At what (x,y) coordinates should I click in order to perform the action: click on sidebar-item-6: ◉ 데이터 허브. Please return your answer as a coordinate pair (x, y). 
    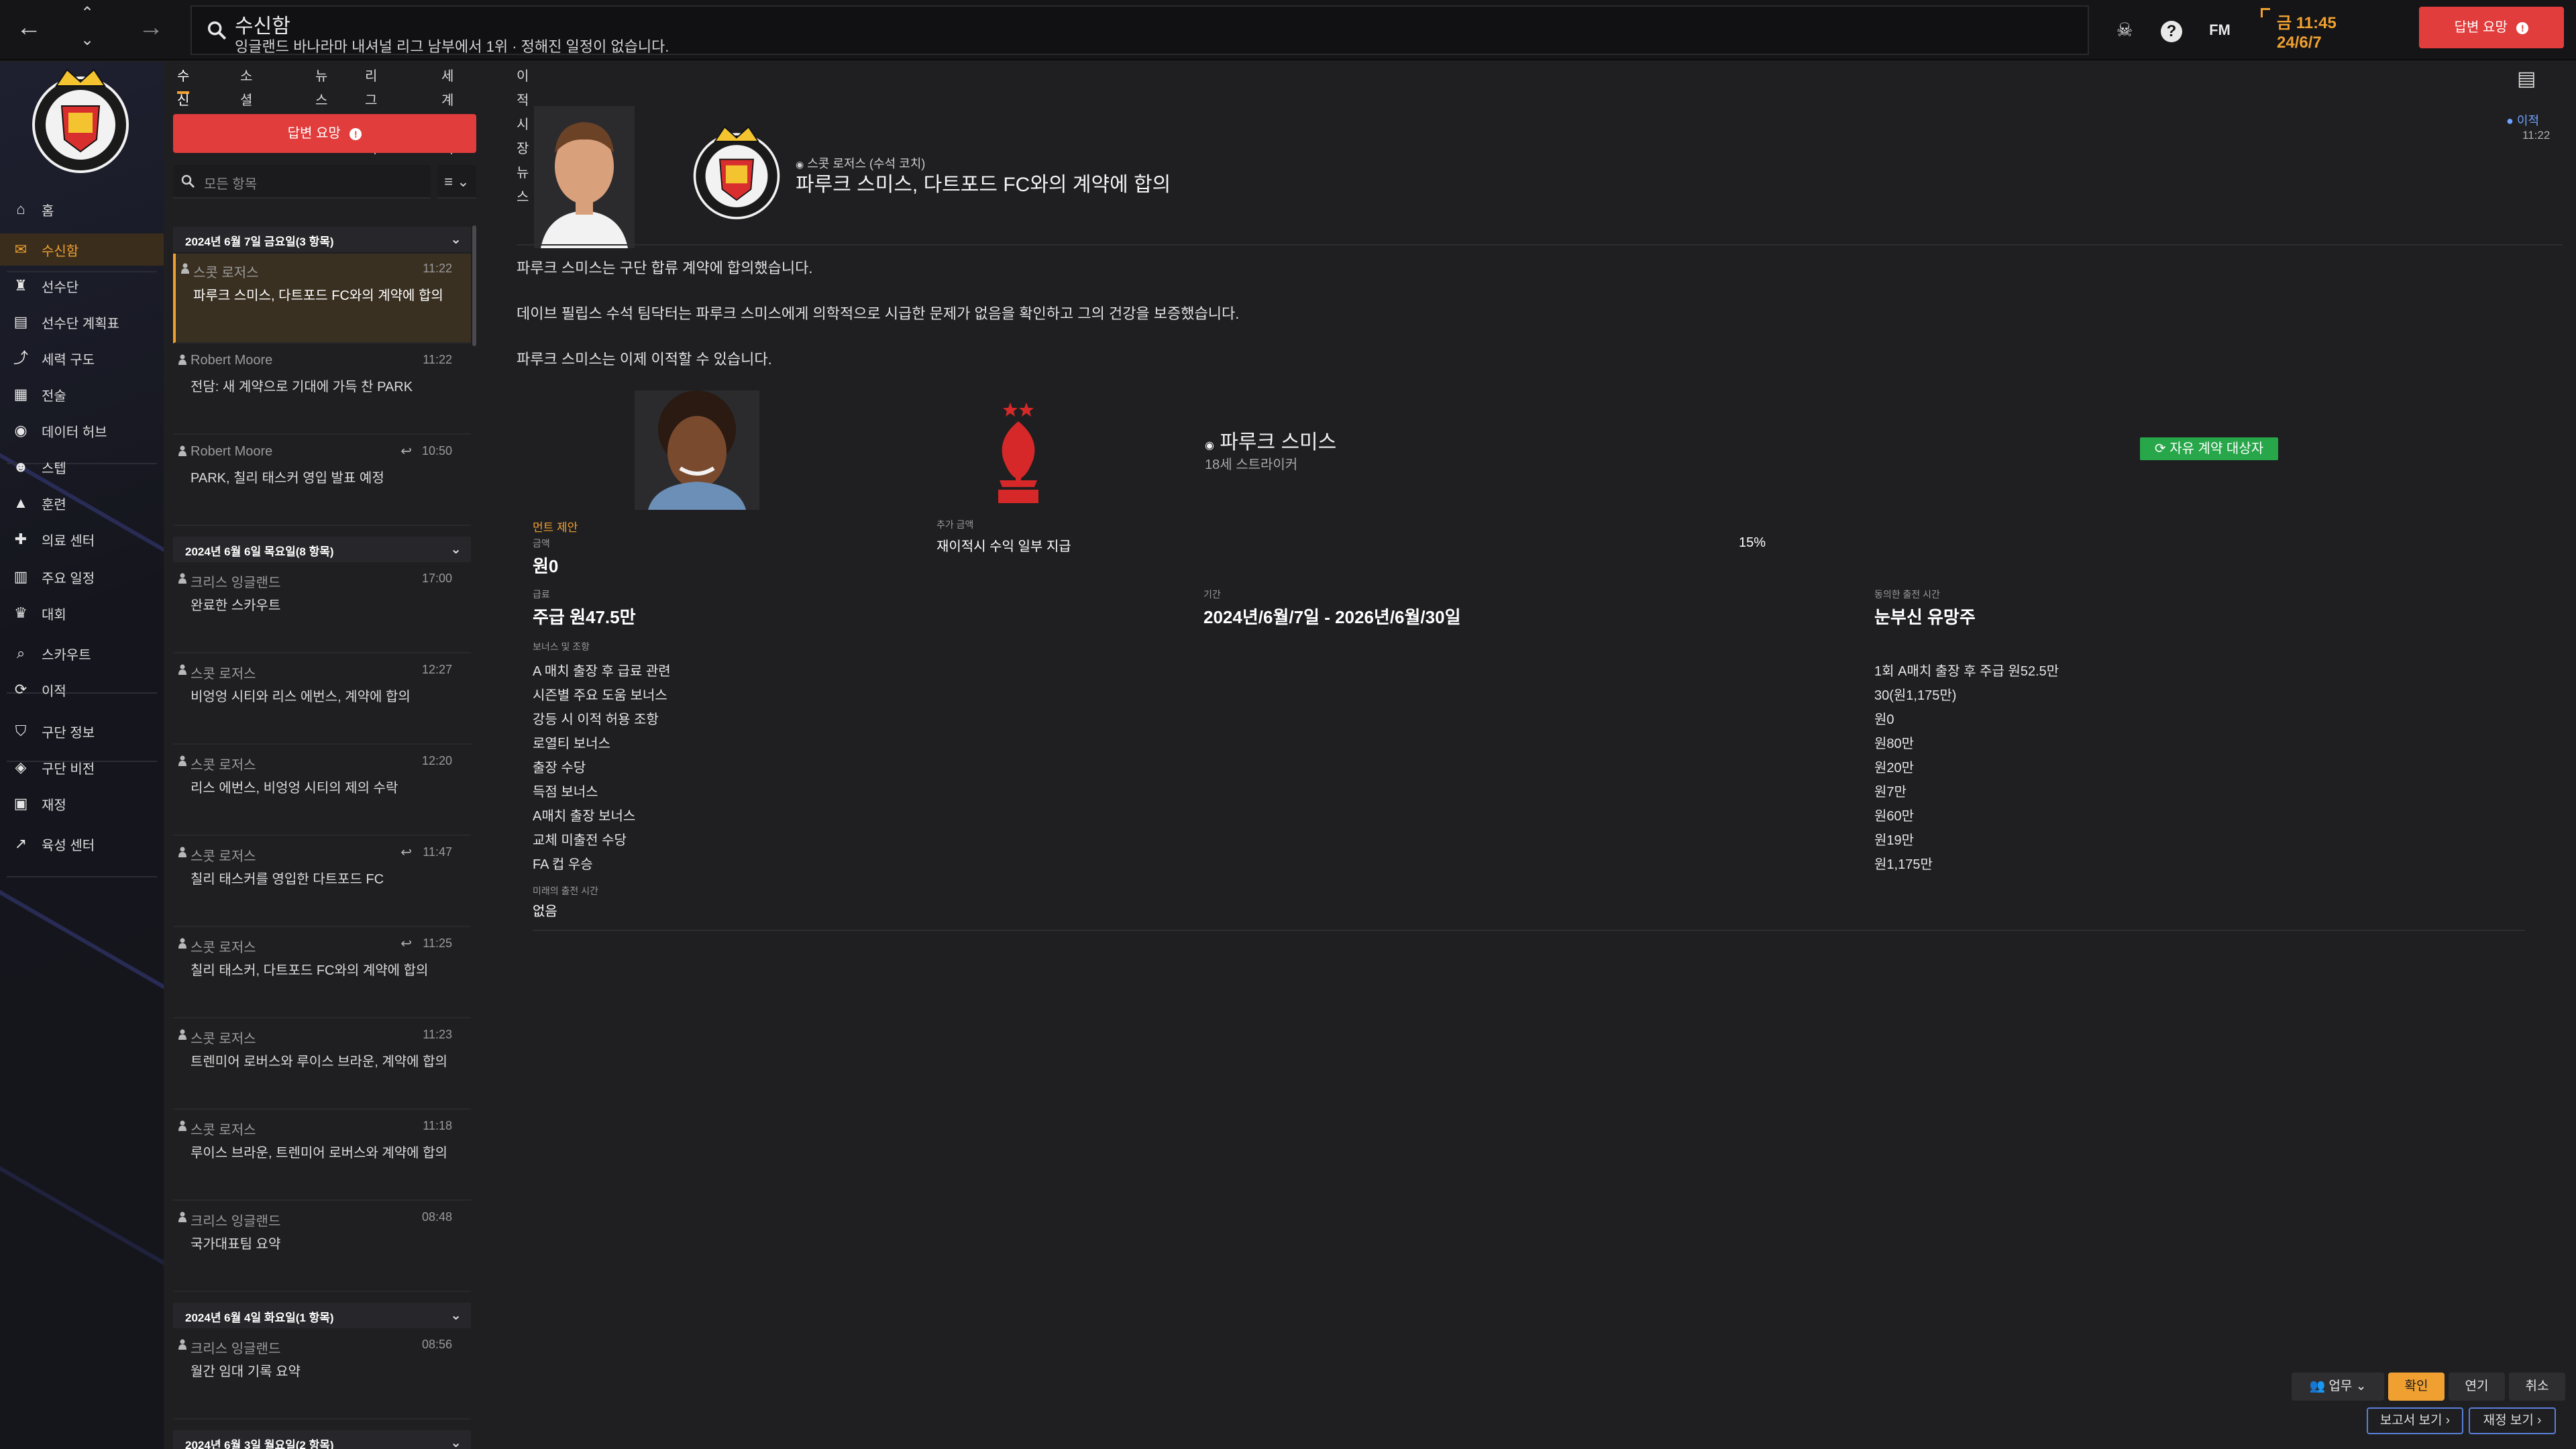
    Looking at the image, I should click on (82, 431).